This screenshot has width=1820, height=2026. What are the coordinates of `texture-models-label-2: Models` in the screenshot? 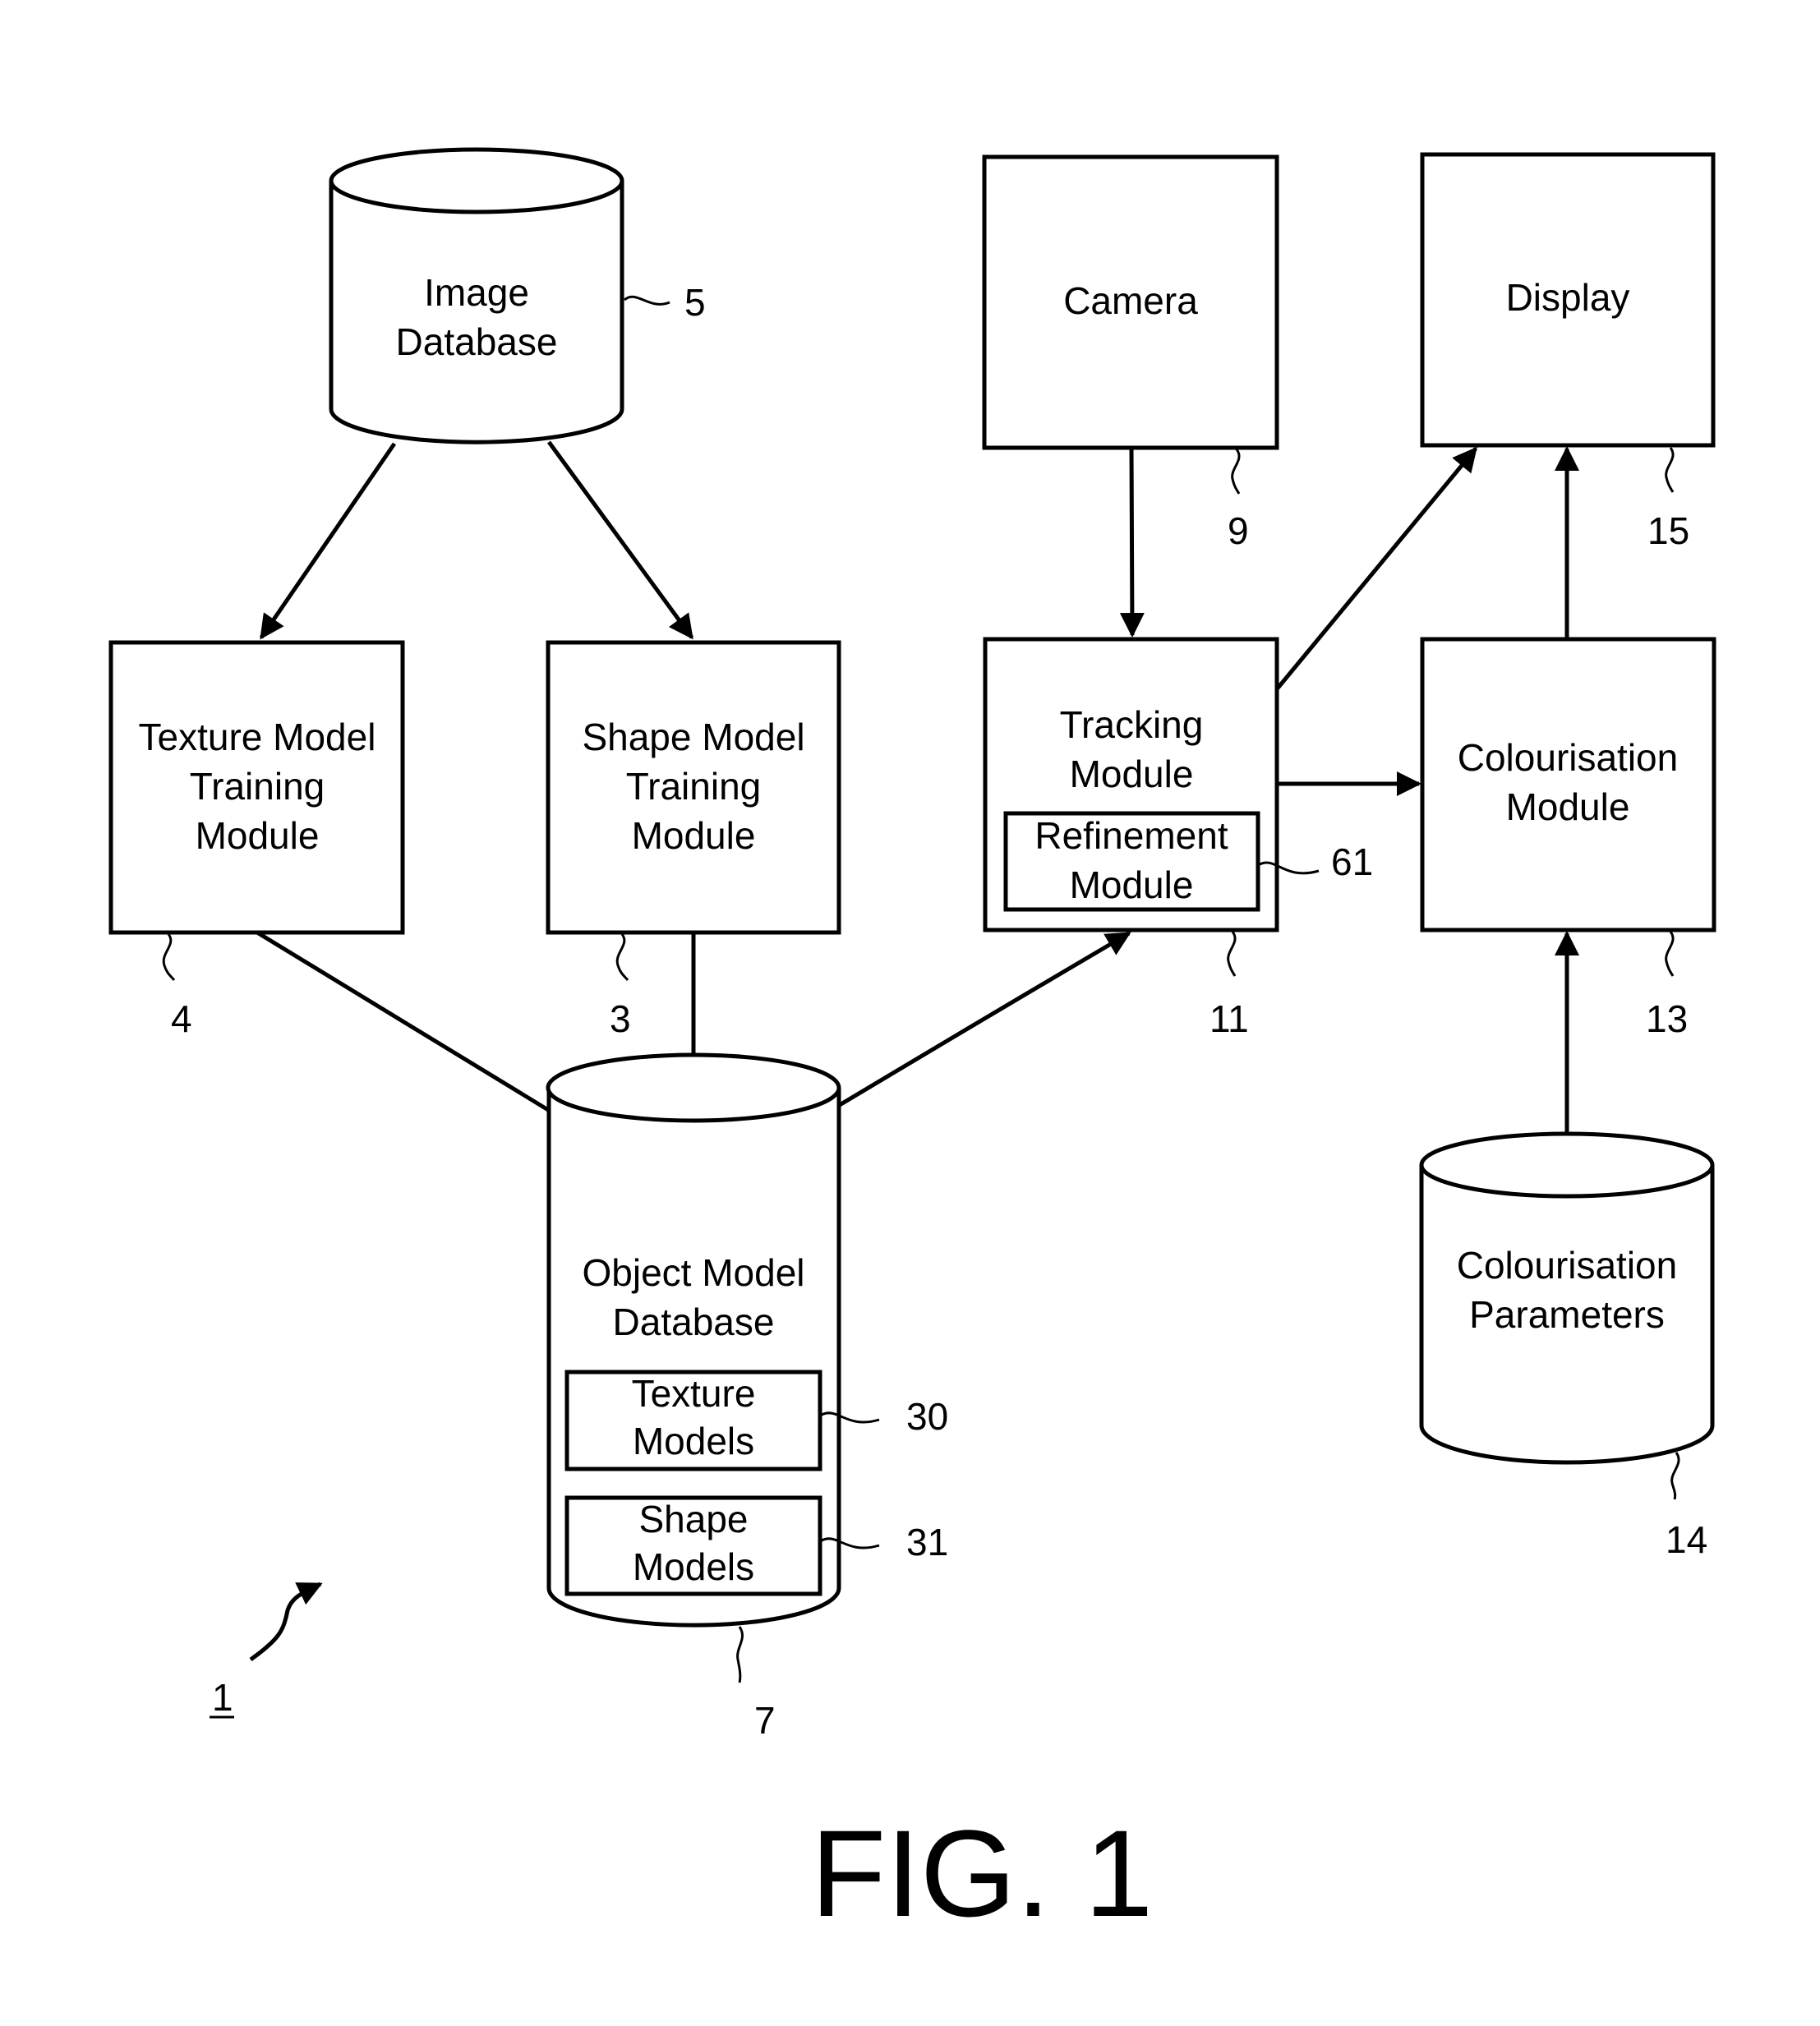 It's located at (693, 1441).